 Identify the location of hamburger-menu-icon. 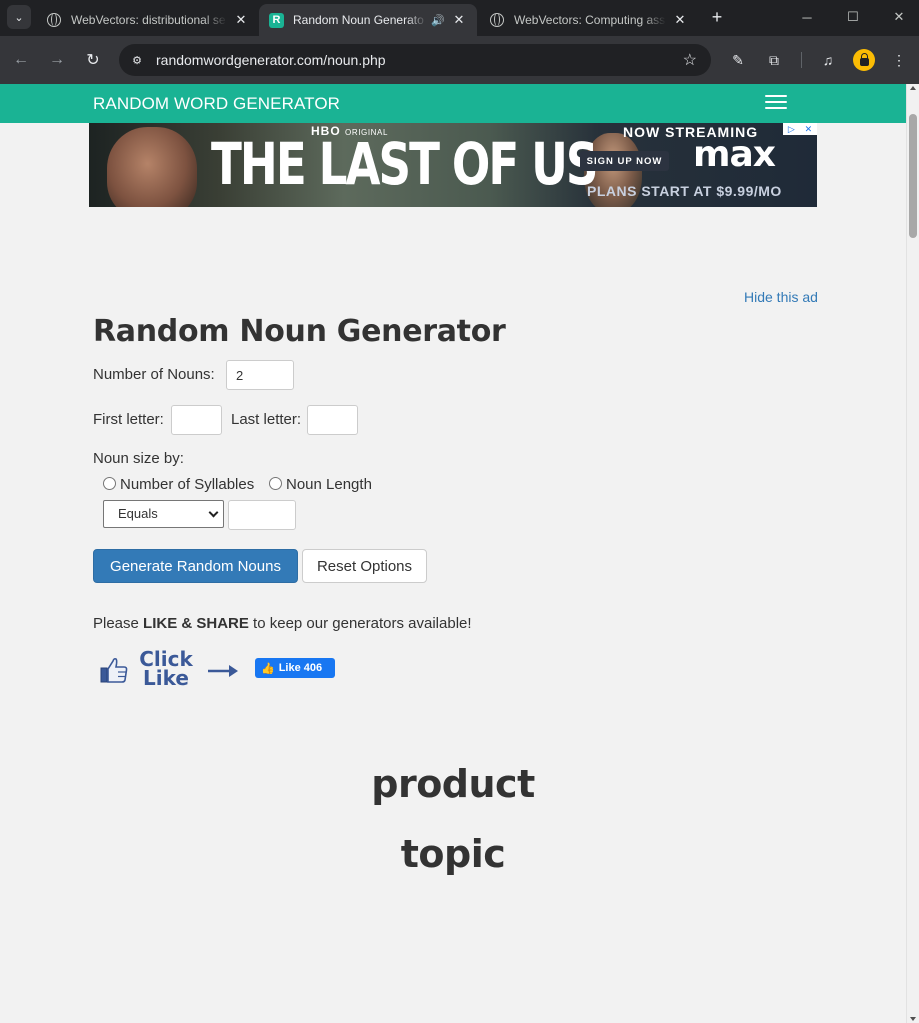
(776, 103).